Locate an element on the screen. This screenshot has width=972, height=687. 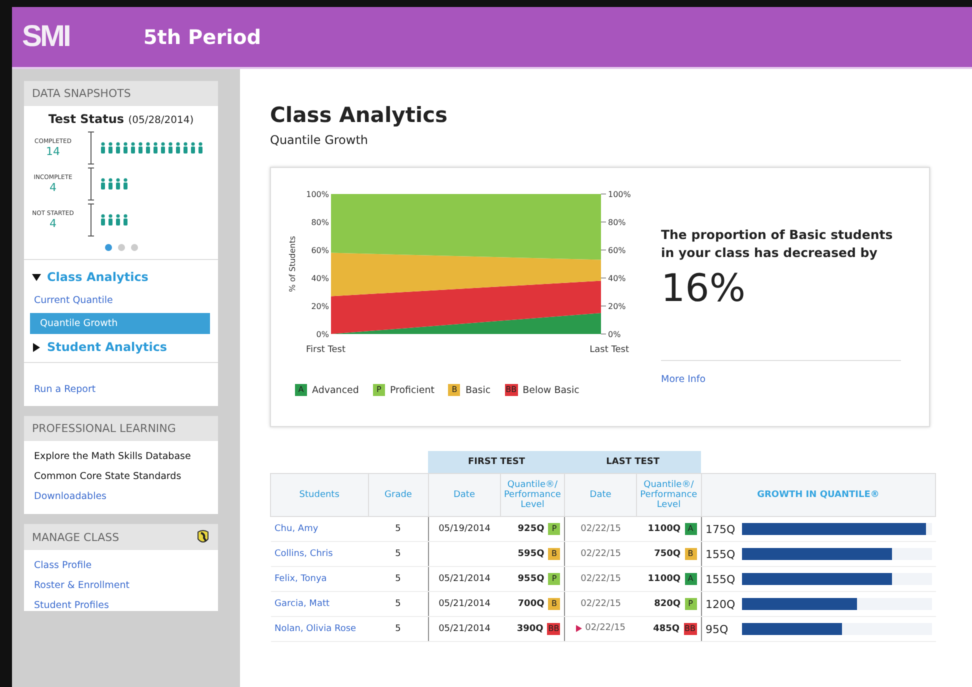
quantile-value: 390Q is located at coordinates (530, 629).